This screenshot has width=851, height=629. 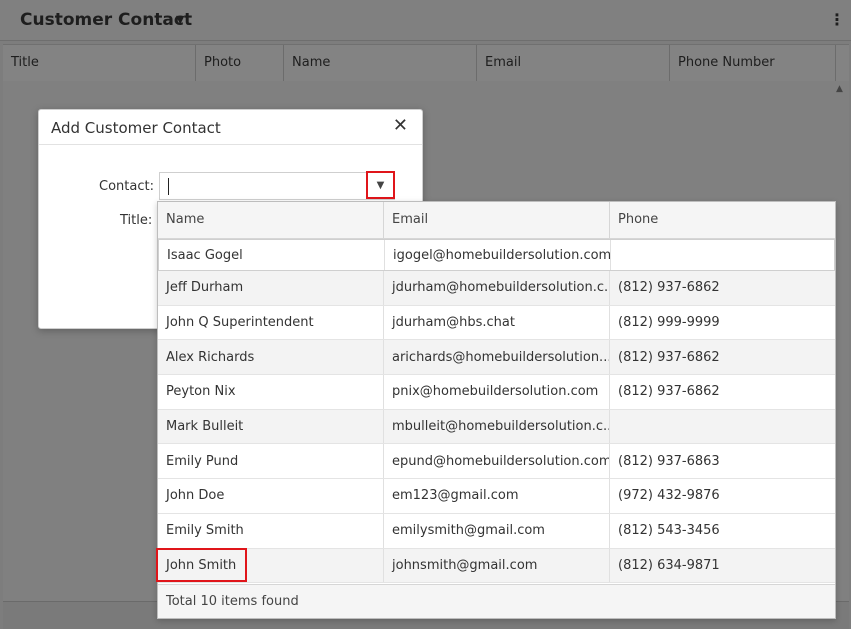 What do you see at coordinates (271, 322) in the screenshot?
I see `row-name: John Q Superintendent` at bounding box center [271, 322].